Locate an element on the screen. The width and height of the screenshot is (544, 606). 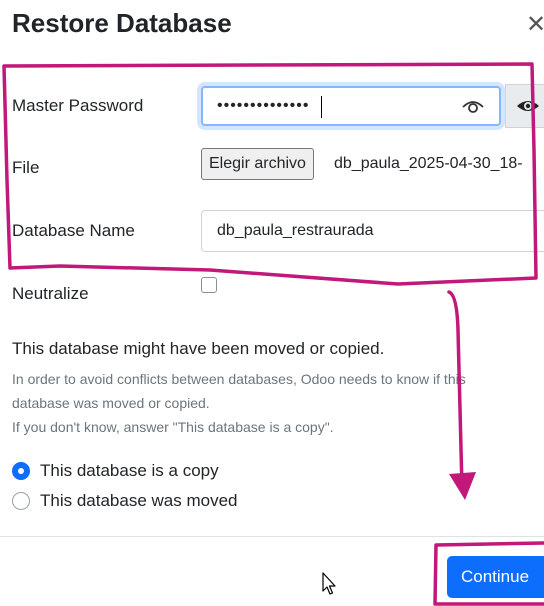
database-name-value: db_paula_restraurada is located at coordinates (295, 230).